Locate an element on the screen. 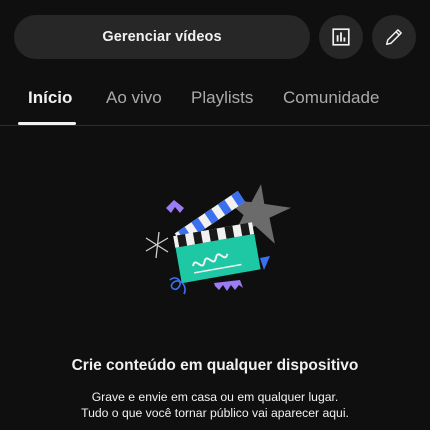  empty-state-title: Crie conteúdo em qualquer dispositivo is located at coordinates (215, 365).